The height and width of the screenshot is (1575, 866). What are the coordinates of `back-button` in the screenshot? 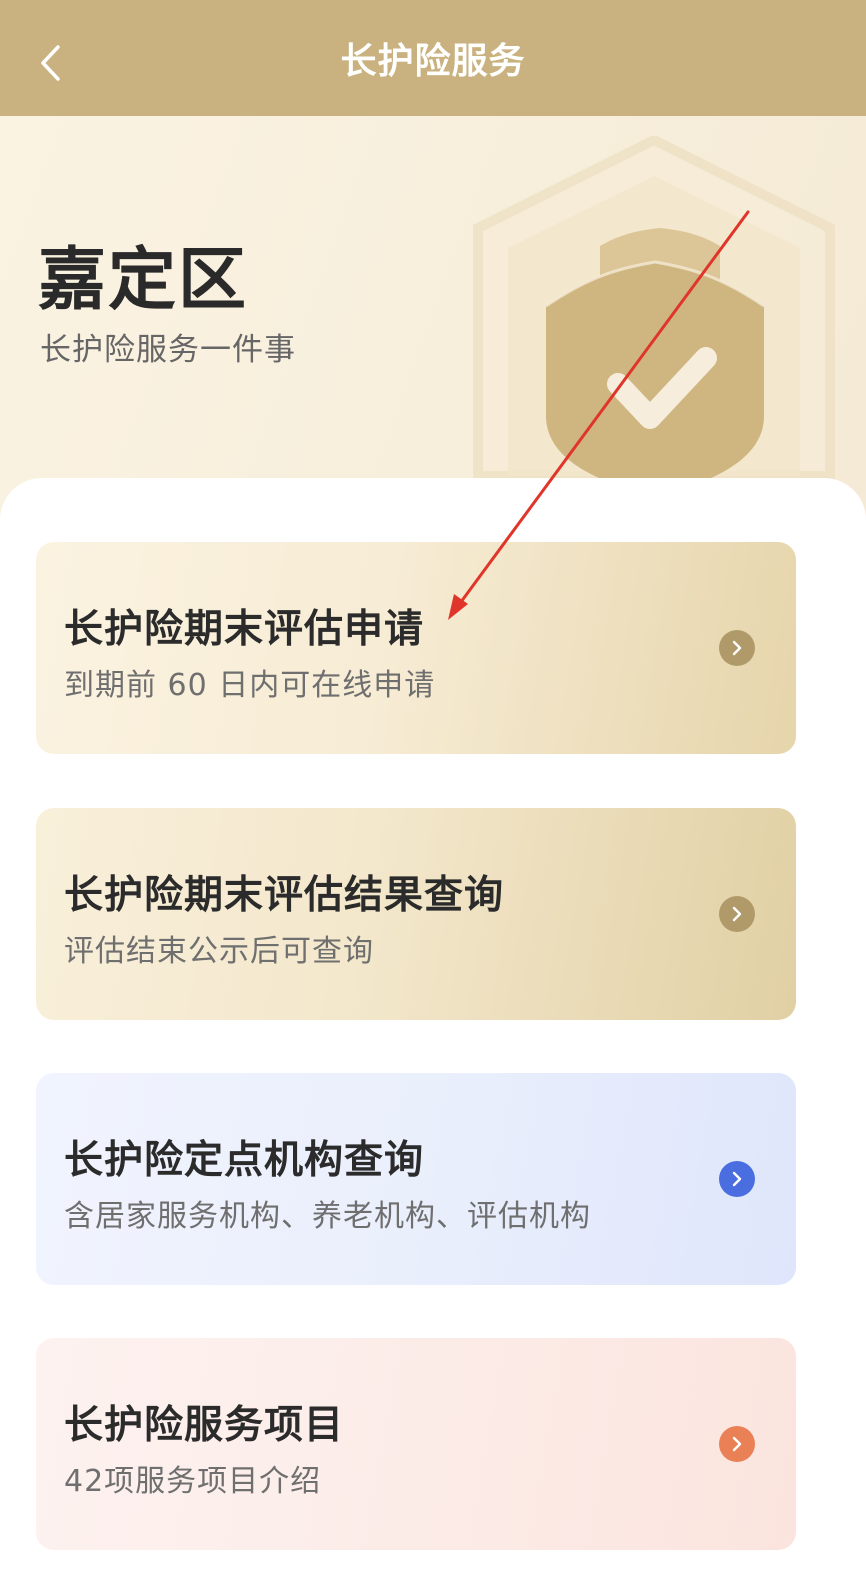 It's located at (50, 63).